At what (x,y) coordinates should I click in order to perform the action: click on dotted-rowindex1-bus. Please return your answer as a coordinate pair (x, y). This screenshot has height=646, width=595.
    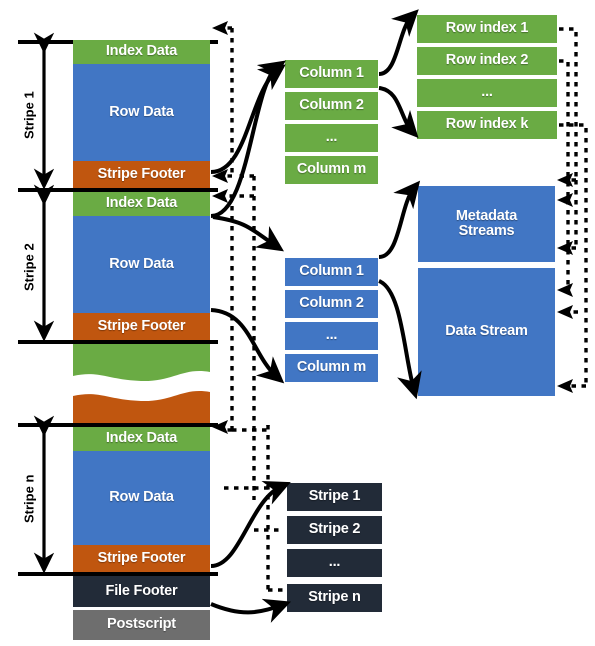
    Looking at the image, I should click on (568, 103).